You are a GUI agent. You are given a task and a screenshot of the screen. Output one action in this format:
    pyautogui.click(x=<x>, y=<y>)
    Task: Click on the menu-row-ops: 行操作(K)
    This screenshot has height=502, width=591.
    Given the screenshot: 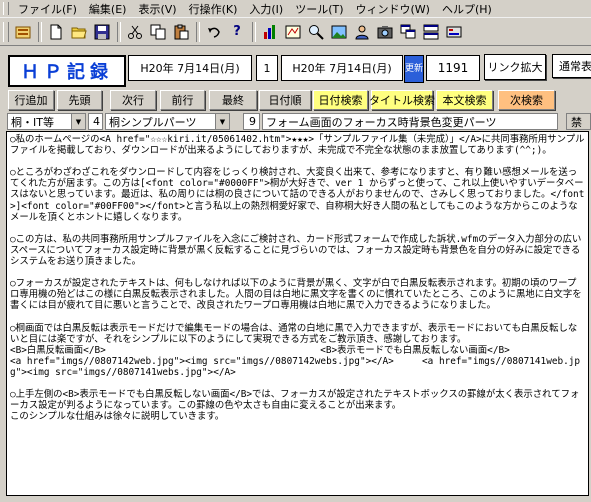 What is the action you would take?
    pyautogui.click(x=214, y=9)
    